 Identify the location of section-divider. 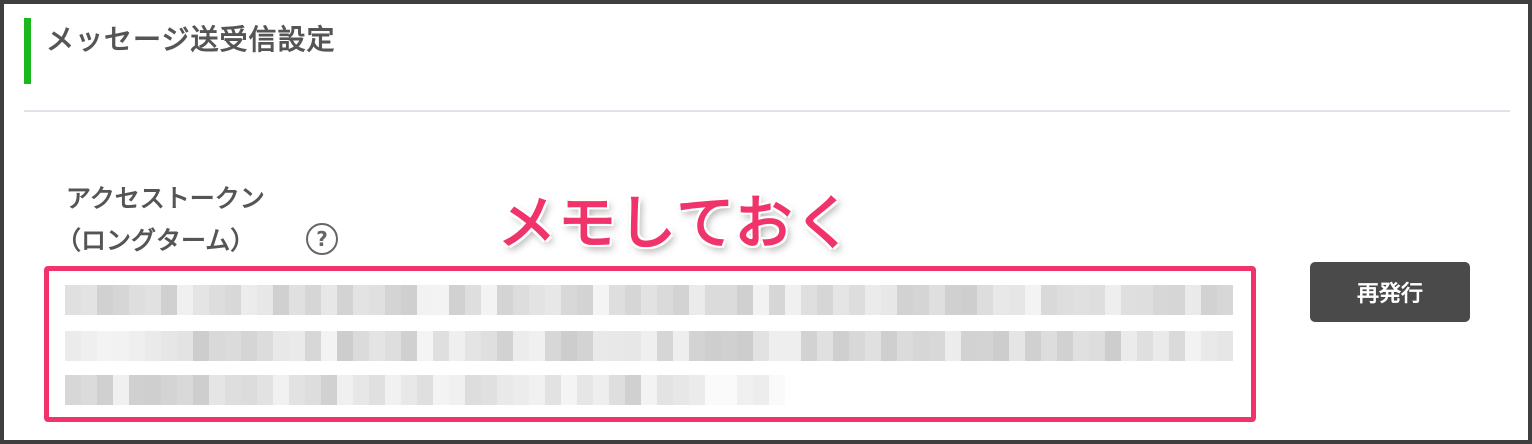
(767, 111).